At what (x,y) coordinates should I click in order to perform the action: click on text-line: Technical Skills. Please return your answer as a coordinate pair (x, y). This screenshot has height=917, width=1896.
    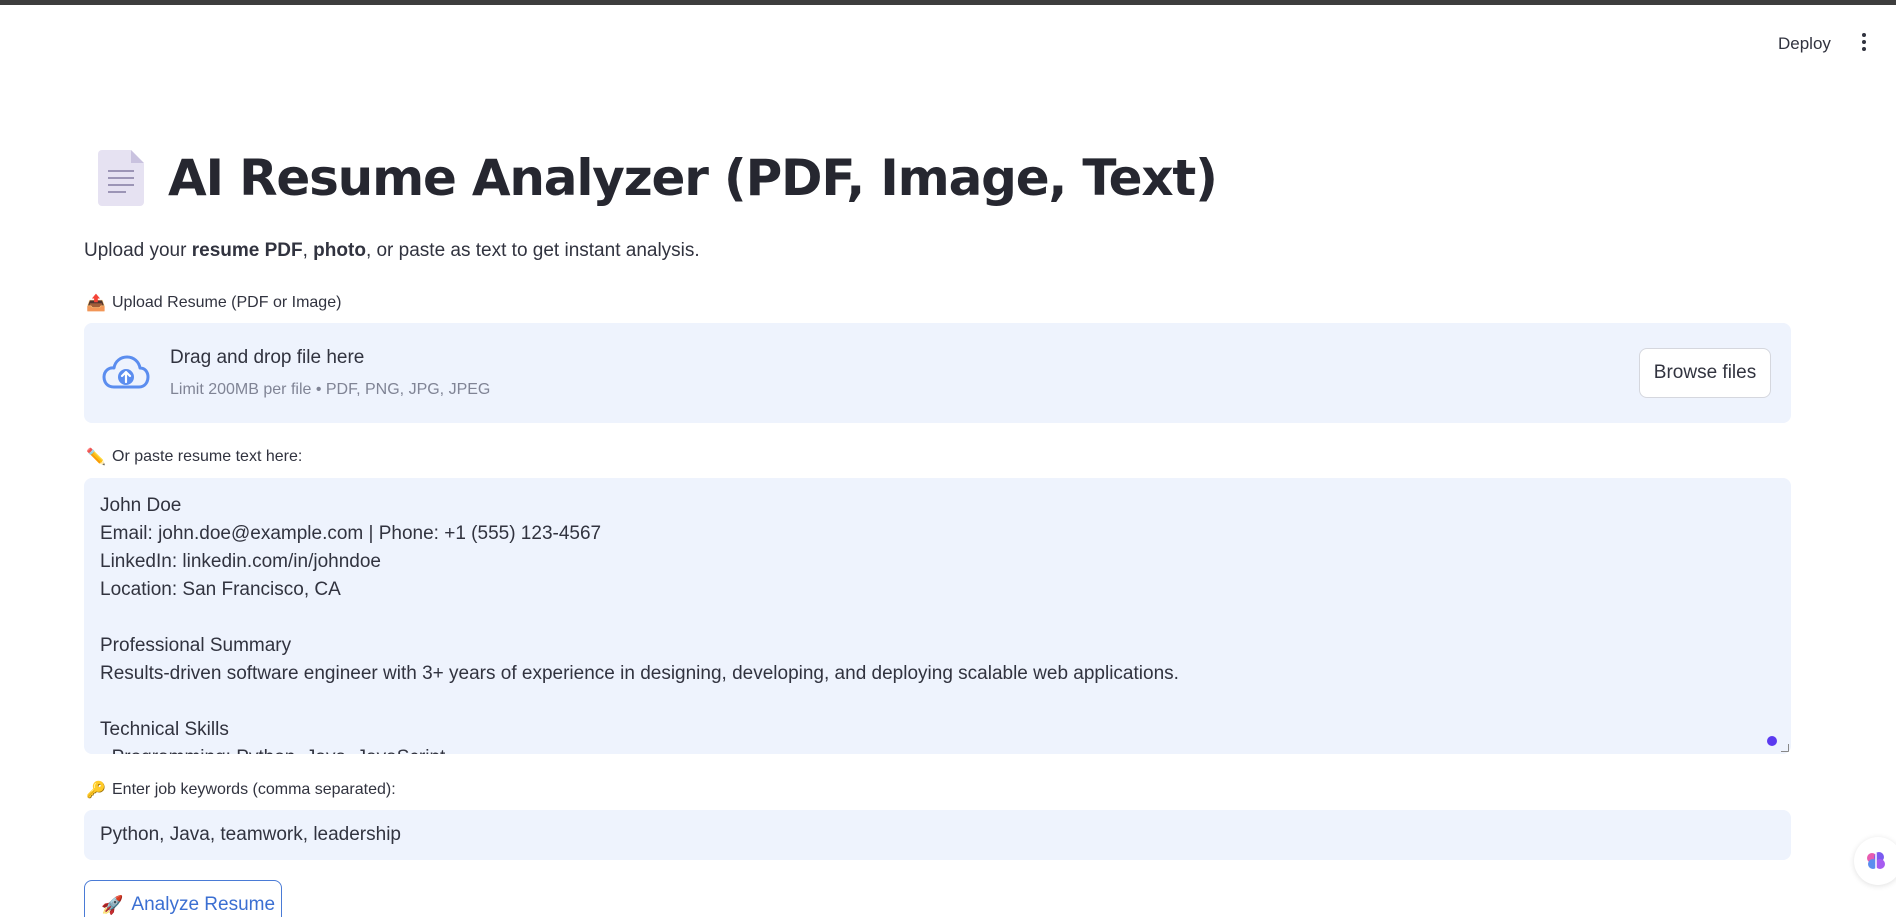
    Looking at the image, I should click on (164, 729).